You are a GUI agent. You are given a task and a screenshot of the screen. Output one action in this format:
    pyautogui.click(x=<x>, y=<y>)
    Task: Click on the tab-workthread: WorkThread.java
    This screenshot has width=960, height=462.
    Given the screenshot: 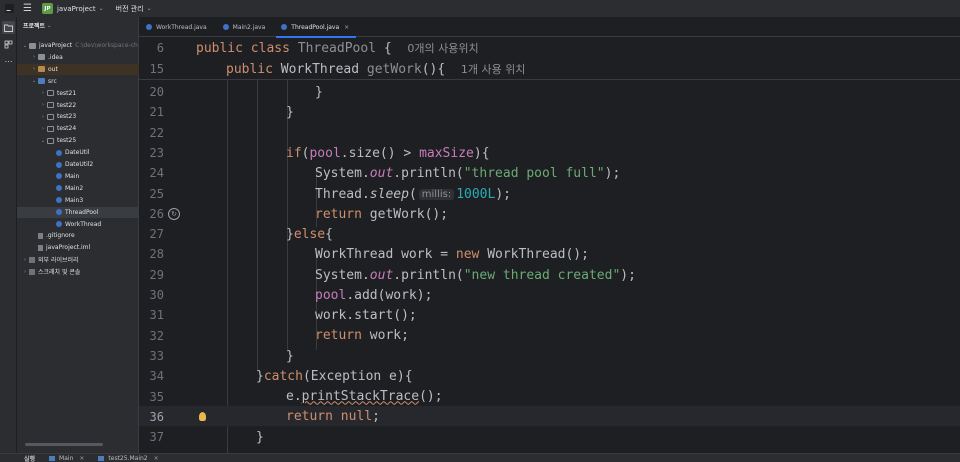 What is the action you would take?
    pyautogui.click(x=177, y=27)
    